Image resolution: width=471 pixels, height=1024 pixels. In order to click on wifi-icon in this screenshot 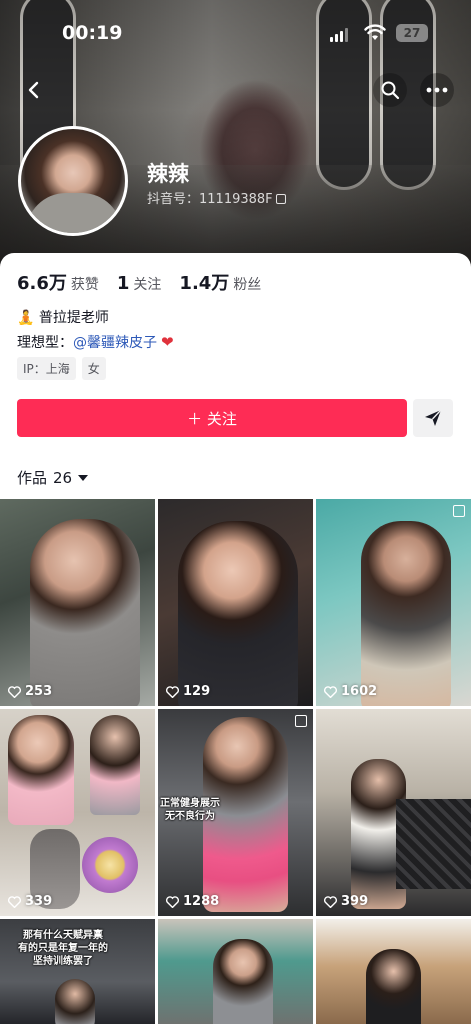, I will do `click(375, 33)`.